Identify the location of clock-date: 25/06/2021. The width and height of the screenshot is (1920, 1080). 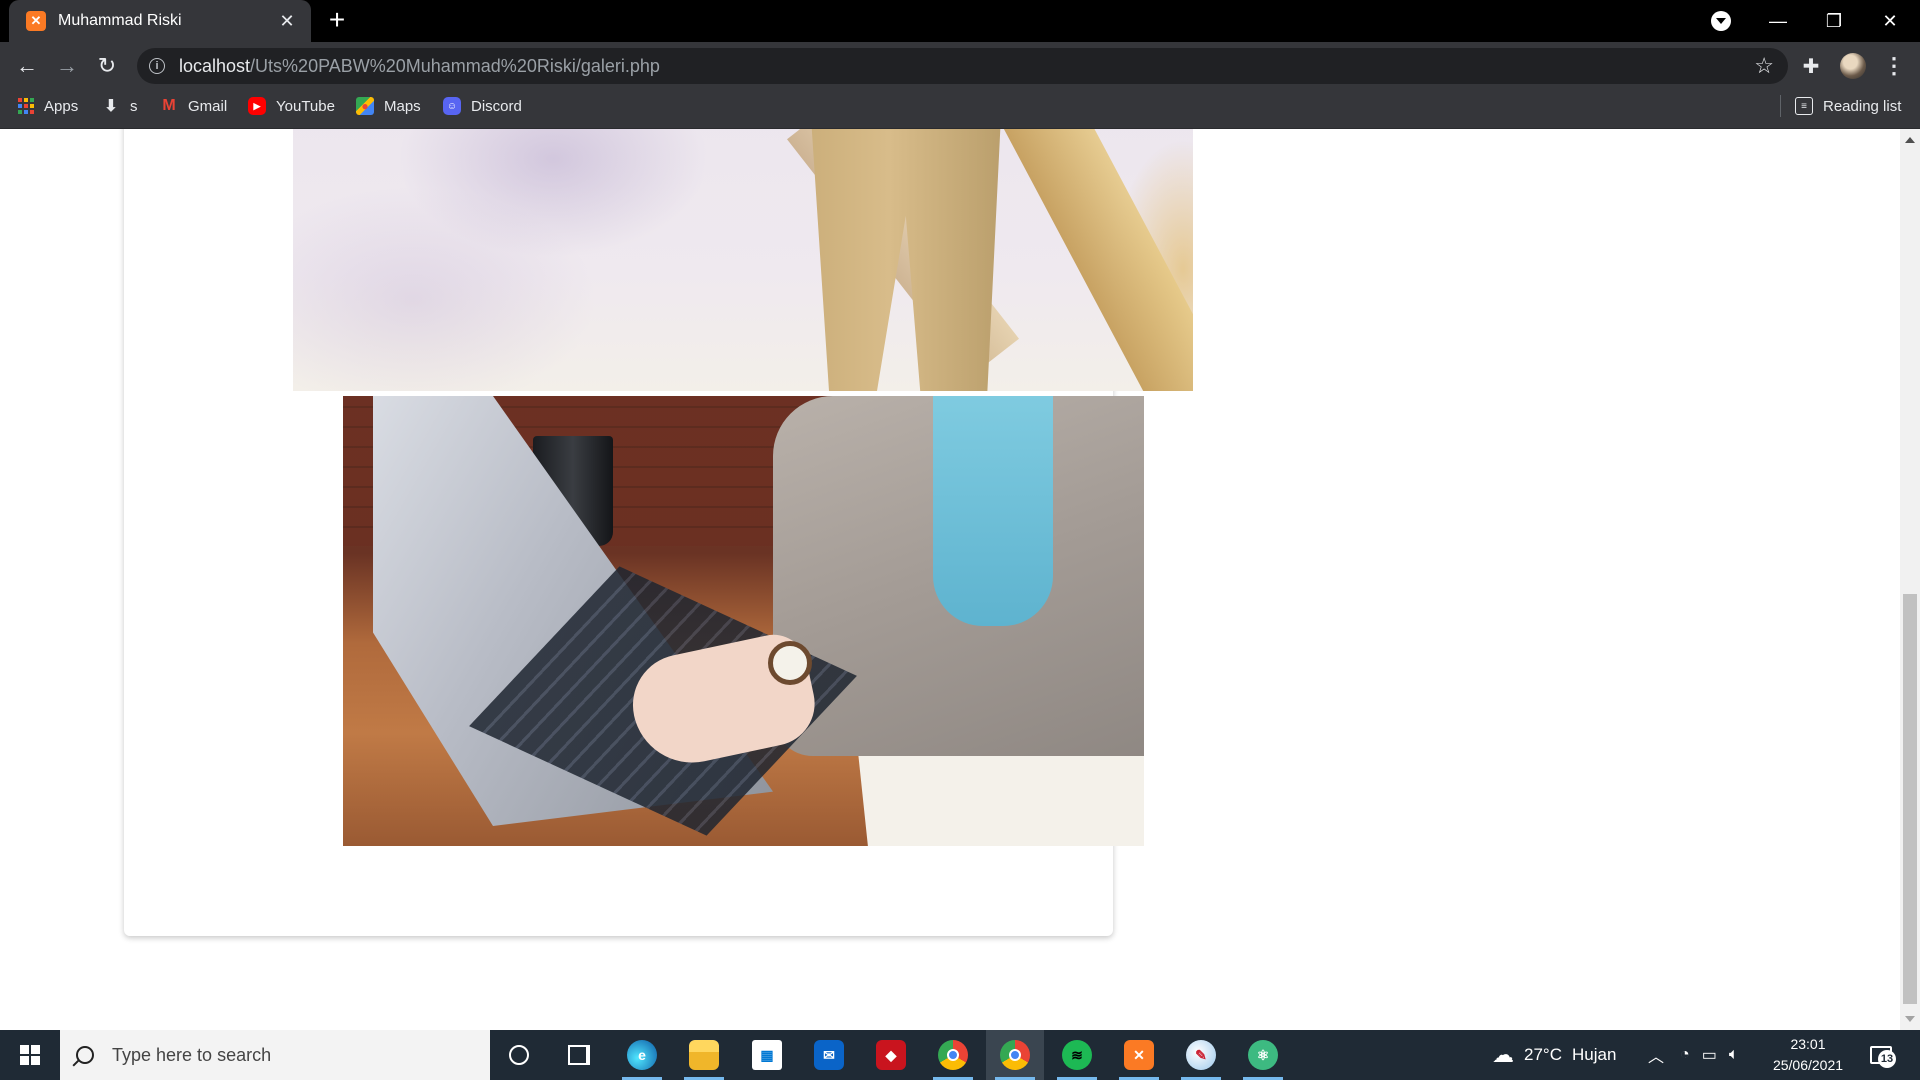
(1808, 1065).